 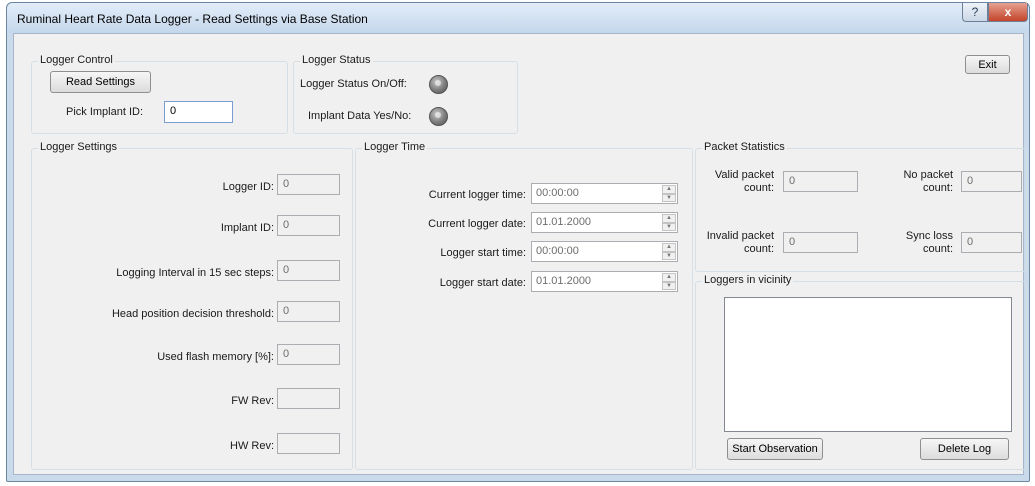 I want to click on sync-loss-label: Sync loss count:, so click(x=929, y=243).